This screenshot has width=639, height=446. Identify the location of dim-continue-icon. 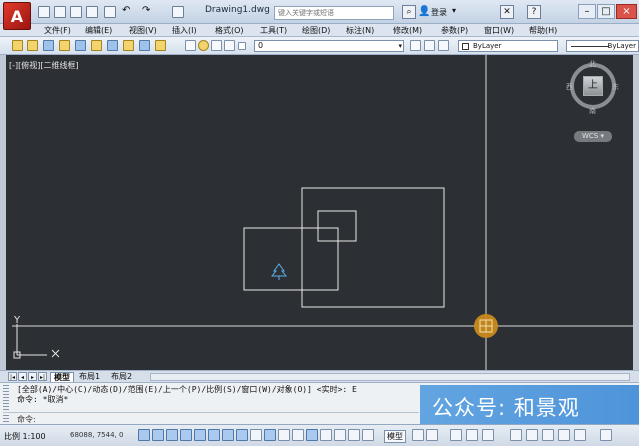
(160, 45).